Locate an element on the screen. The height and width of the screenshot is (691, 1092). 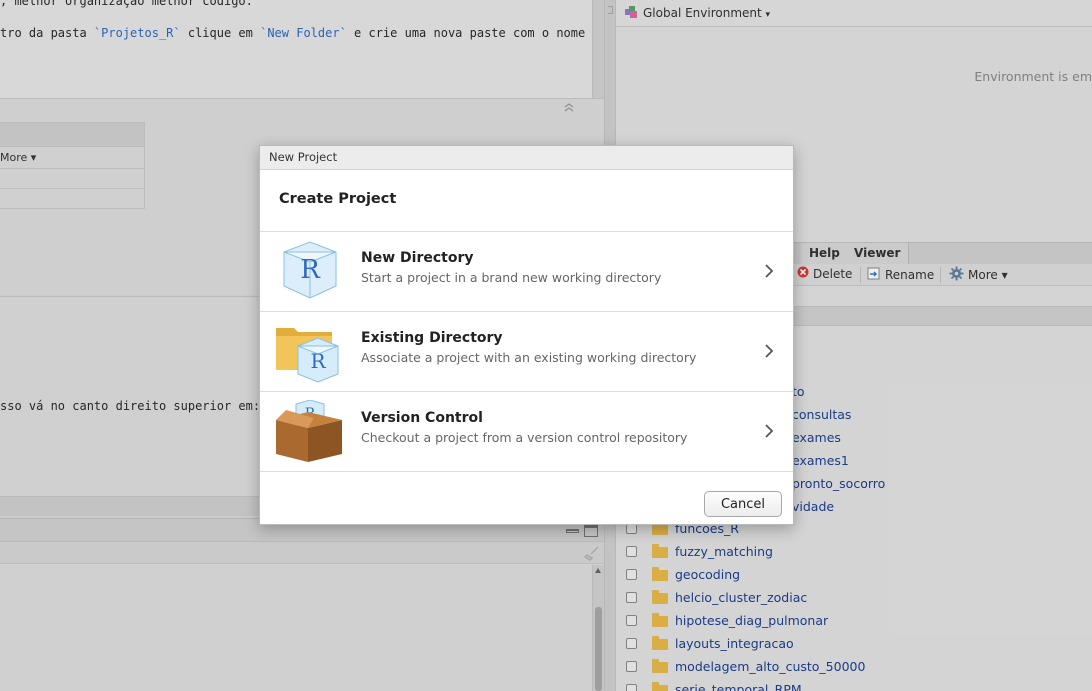
new-directory-icon: R is located at coordinates (310, 272).